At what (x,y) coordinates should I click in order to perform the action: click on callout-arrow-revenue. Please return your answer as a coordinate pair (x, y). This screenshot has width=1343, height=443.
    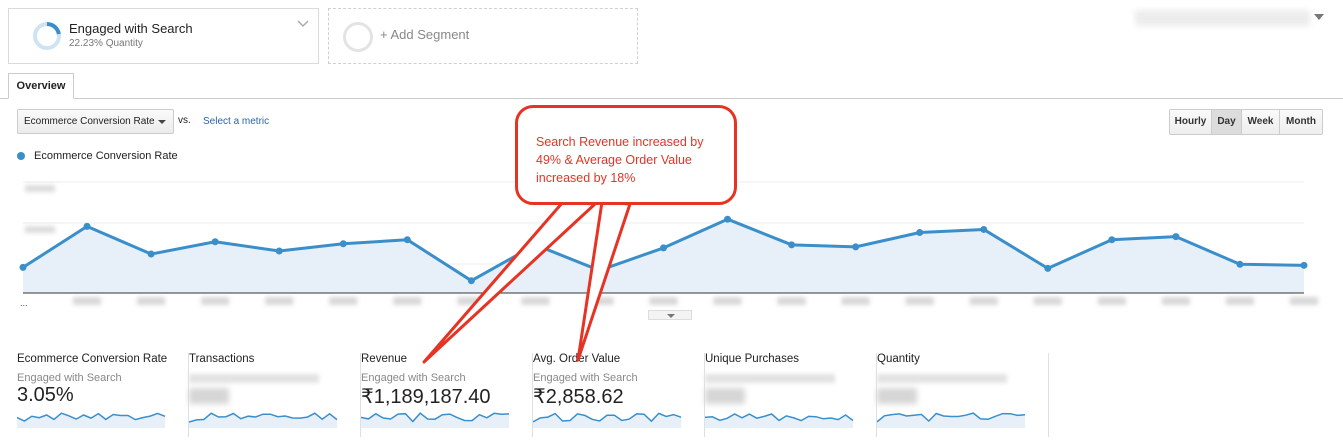
    Looking at the image, I should click on (509, 282).